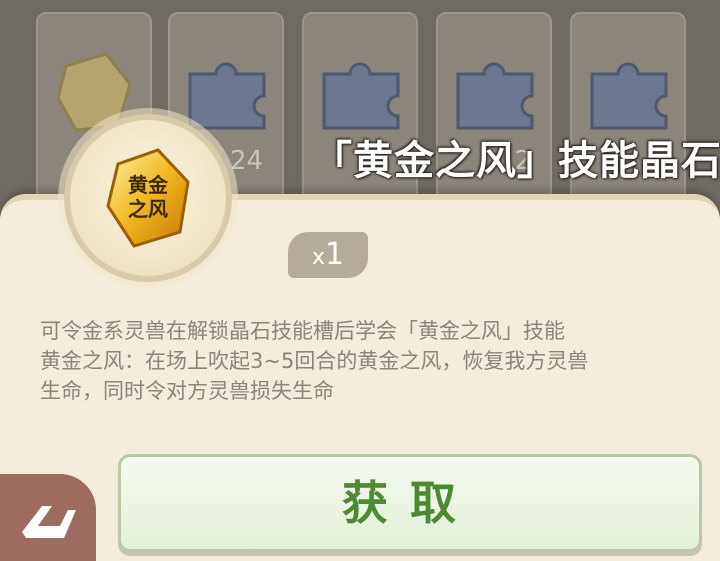 The width and height of the screenshot is (720, 561). What do you see at coordinates (314, 361) in the screenshot?
I see `description-line: 黄金之风：在场上吹起3~5回合的黄金之风，恢复我方灵兽` at bounding box center [314, 361].